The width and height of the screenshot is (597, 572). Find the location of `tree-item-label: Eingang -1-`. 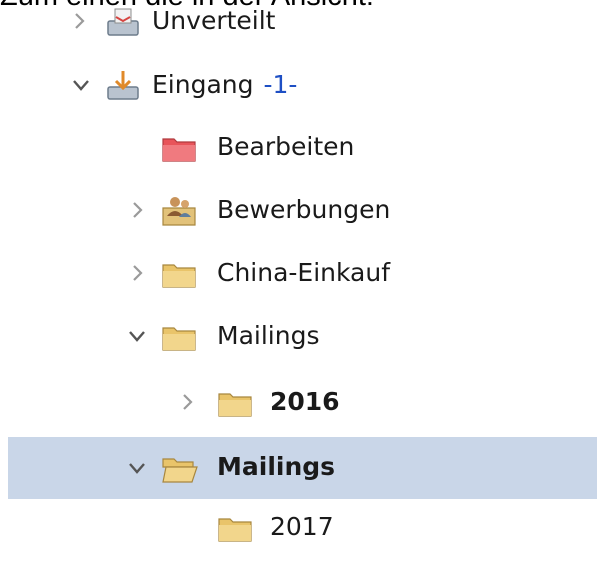

tree-item-label: Eingang -1- is located at coordinates (225, 84).